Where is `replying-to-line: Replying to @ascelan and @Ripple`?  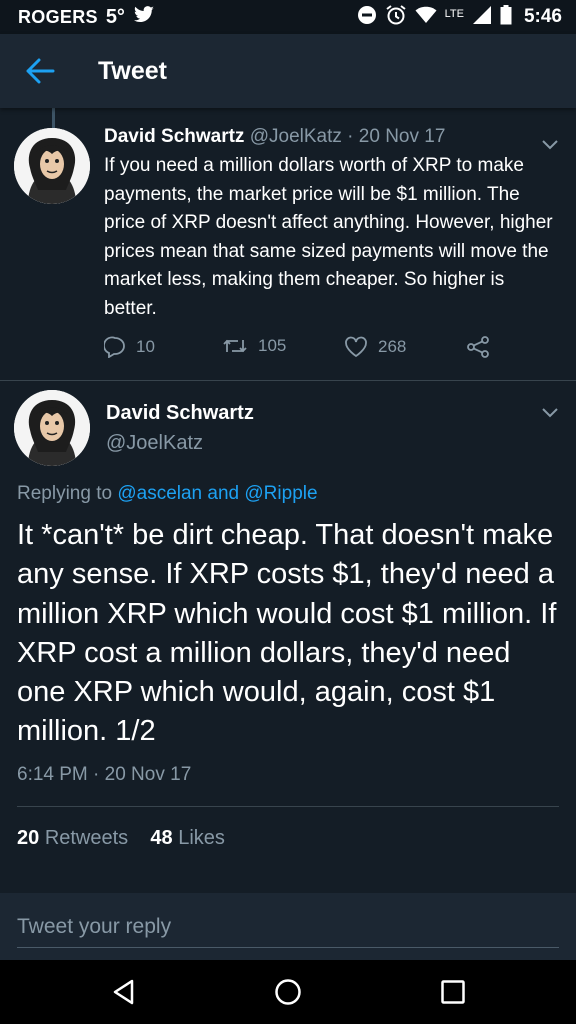
replying-to-line: Replying to @ascelan and @Ripple is located at coordinates (167, 494).